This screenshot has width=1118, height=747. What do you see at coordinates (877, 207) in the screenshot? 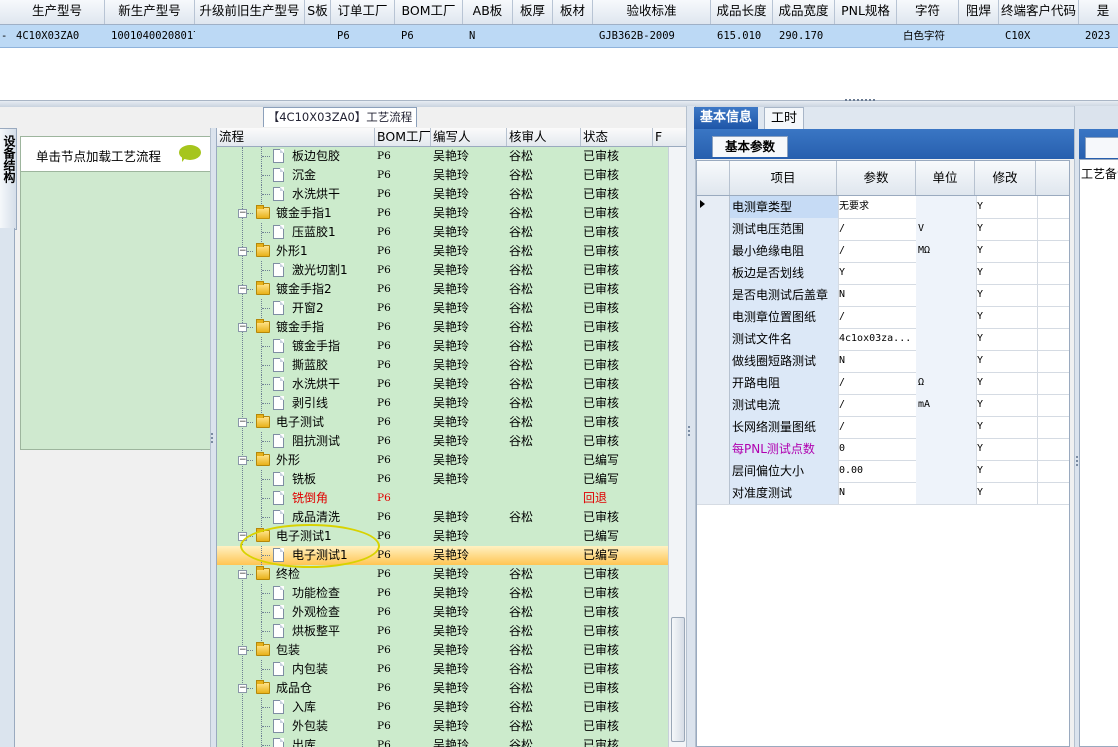
I see `param-value: 无要求` at bounding box center [877, 207].